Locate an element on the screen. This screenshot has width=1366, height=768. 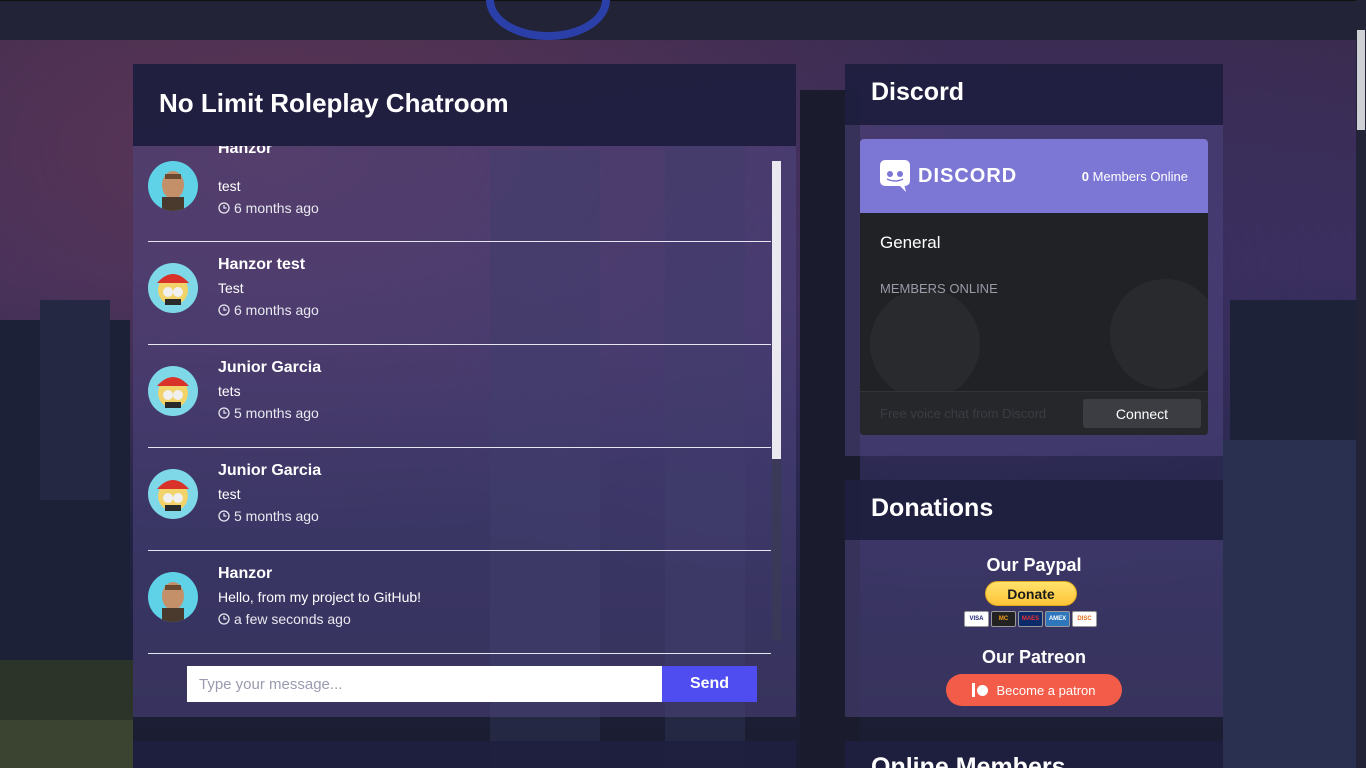
message-time: a few seconds ago is located at coordinates (284, 619).